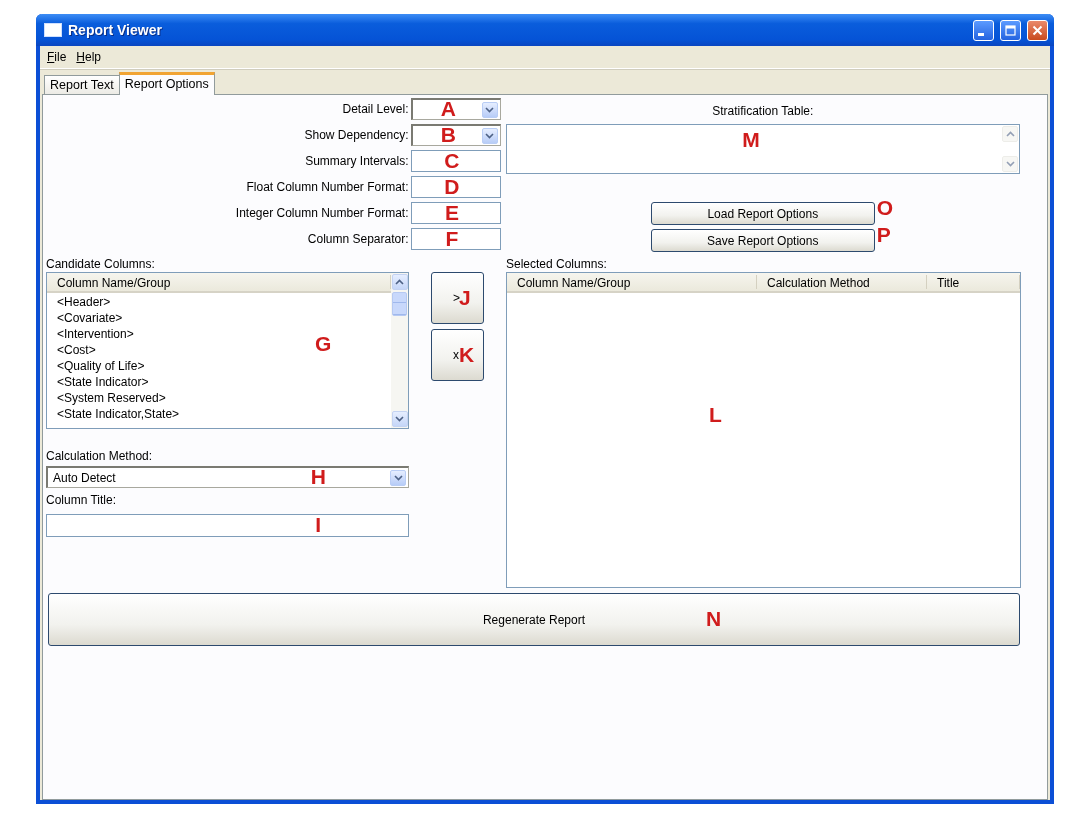  I want to click on annotation-label: B, so click(448, 135).